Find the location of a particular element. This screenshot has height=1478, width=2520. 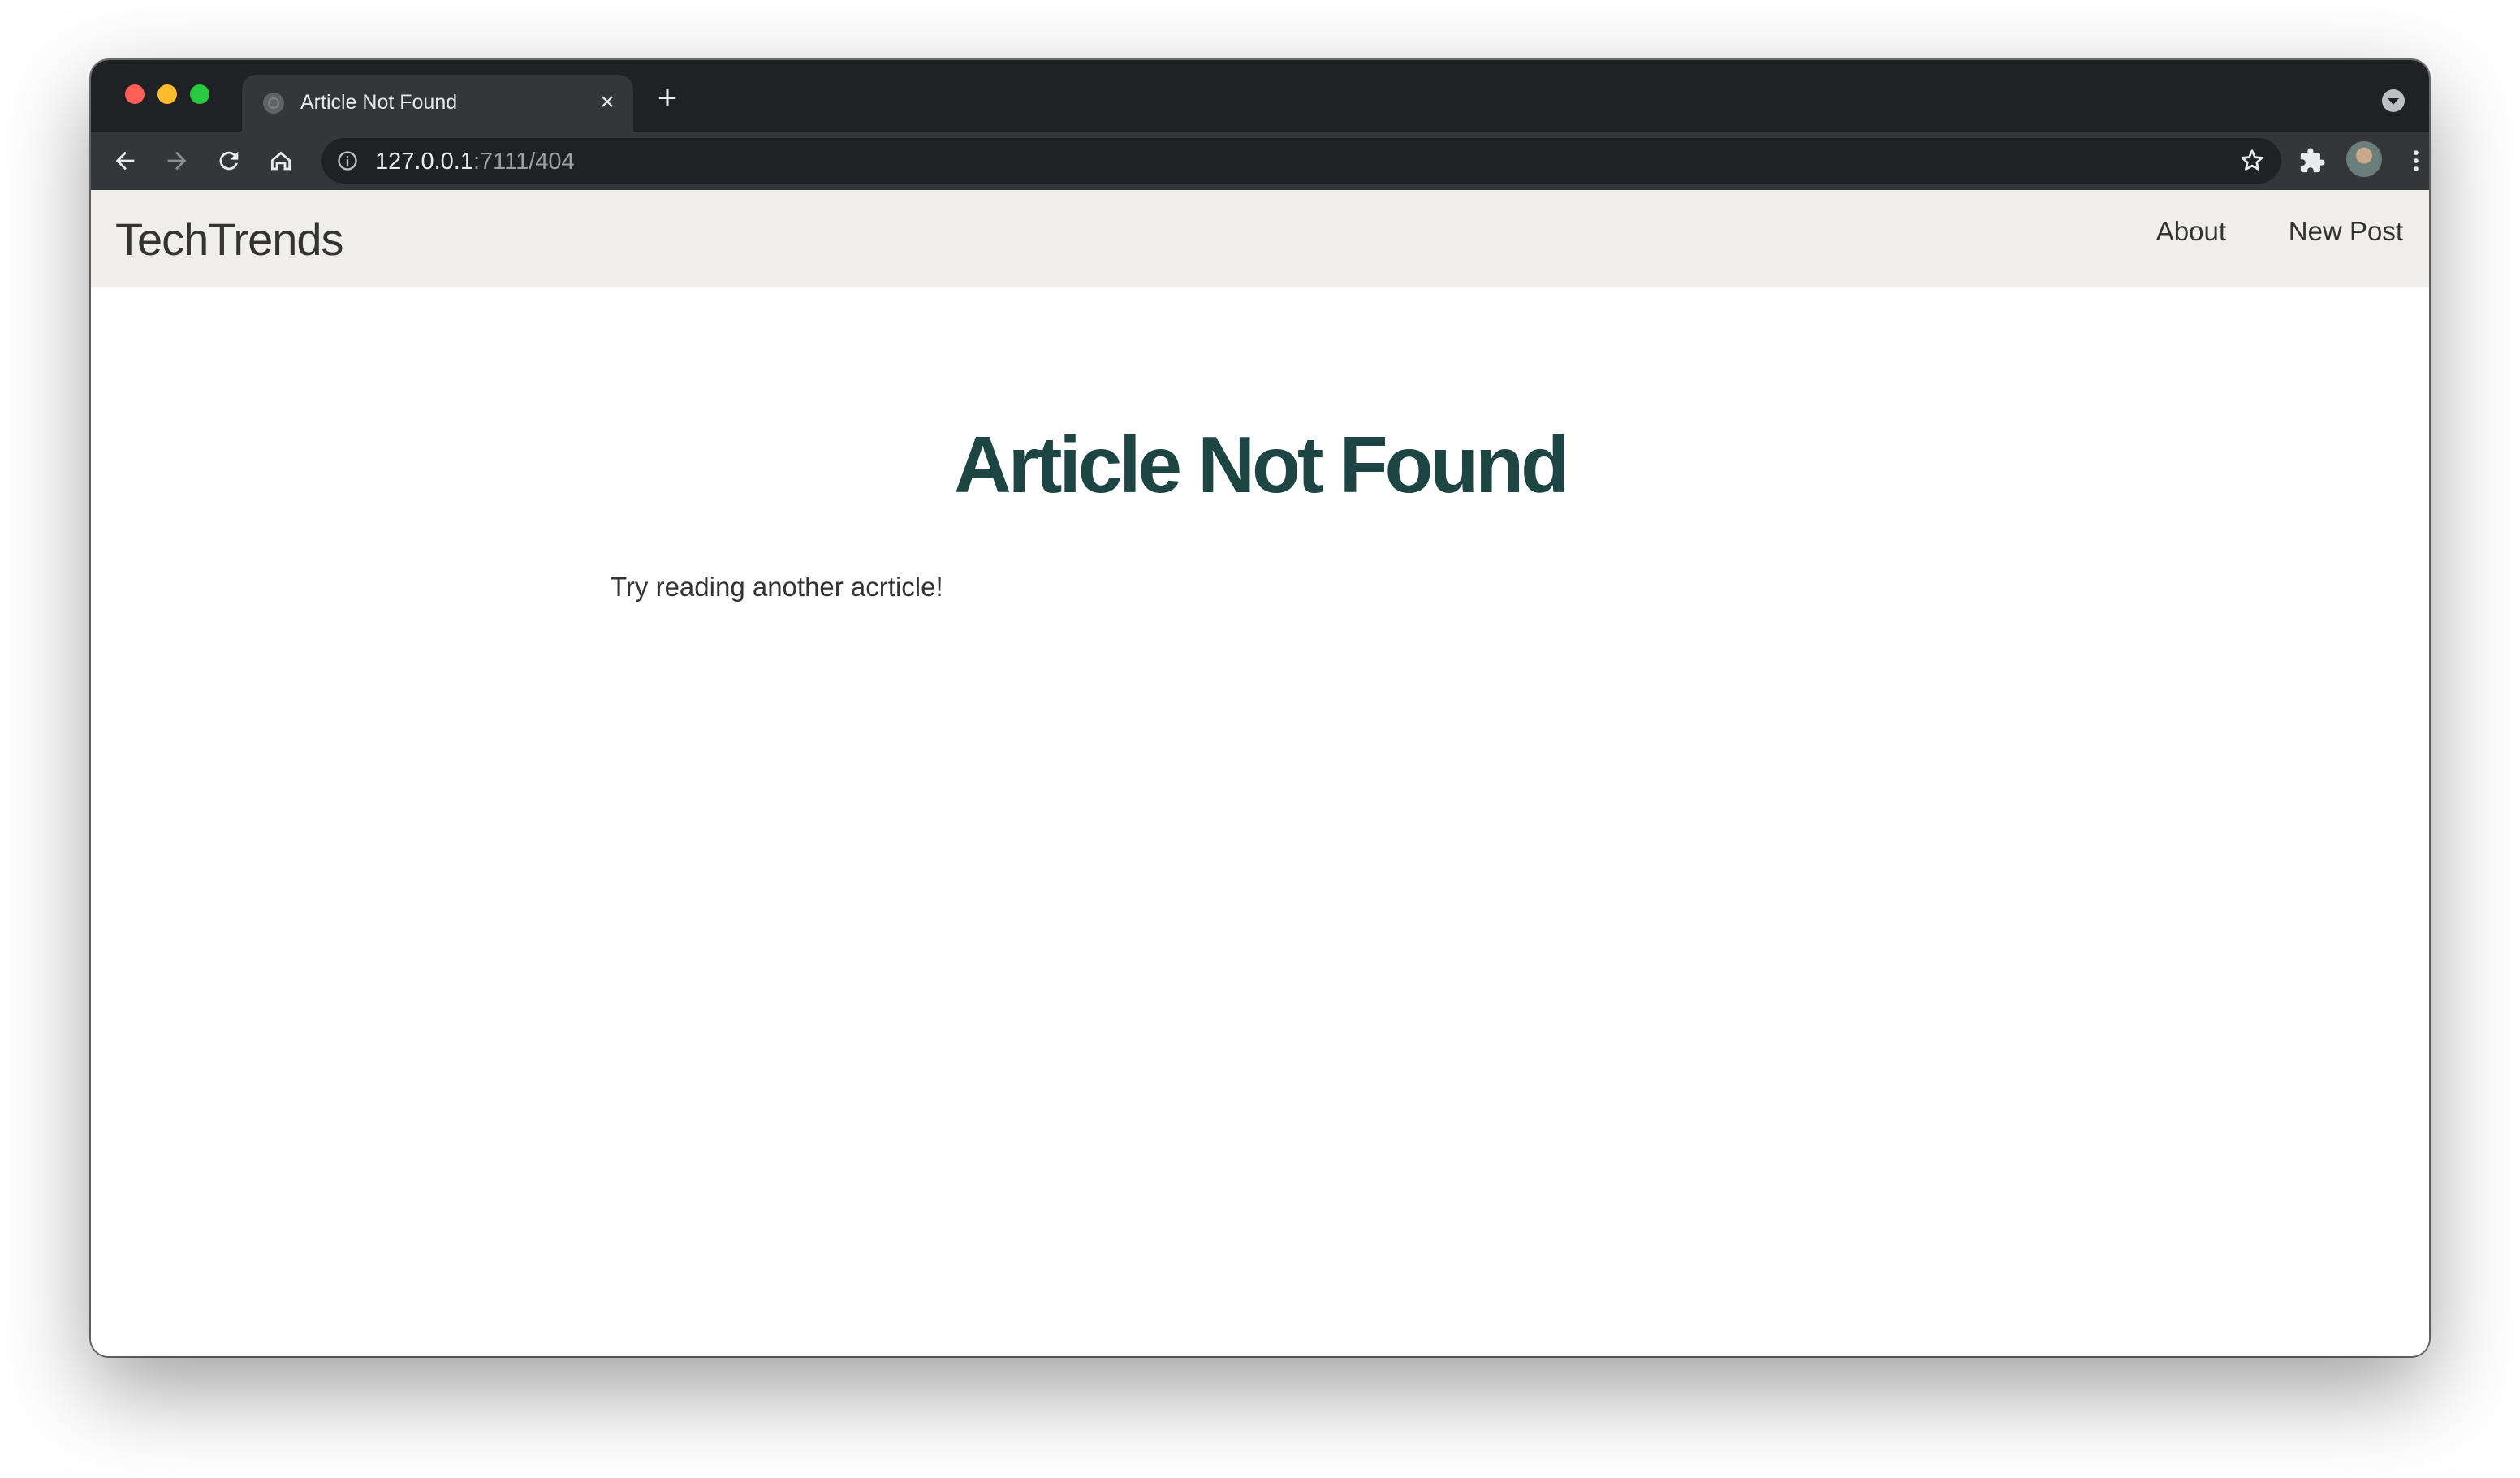

close-tab-icon: × is located at coordinates (607, 102).